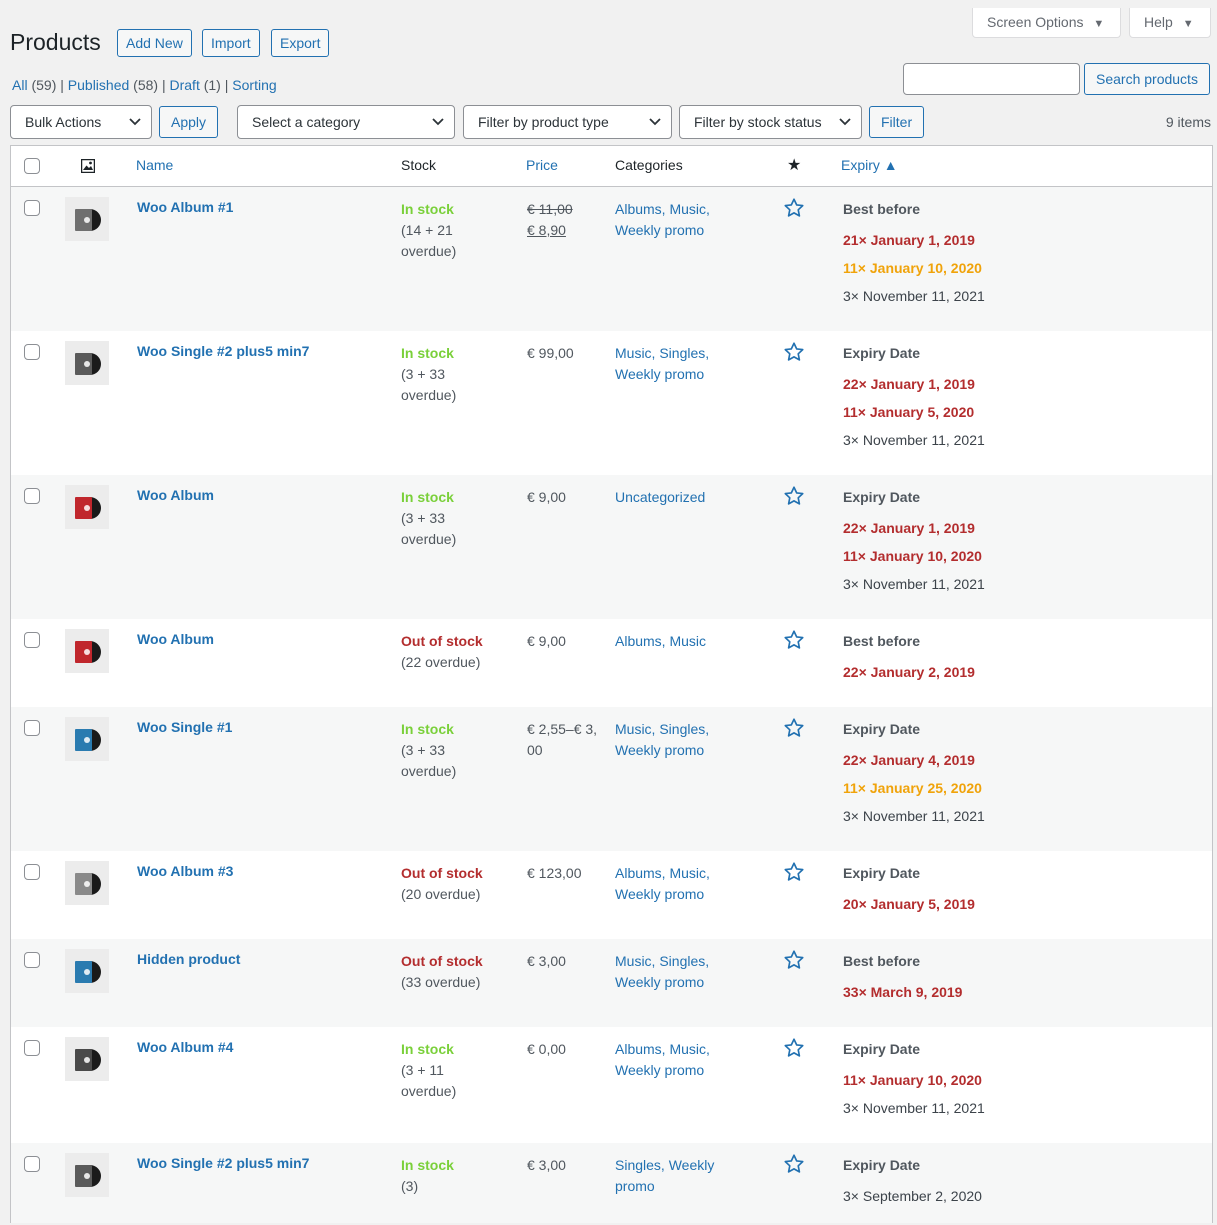  I want to click on search-products-button: Search products, so click(1147, 79).